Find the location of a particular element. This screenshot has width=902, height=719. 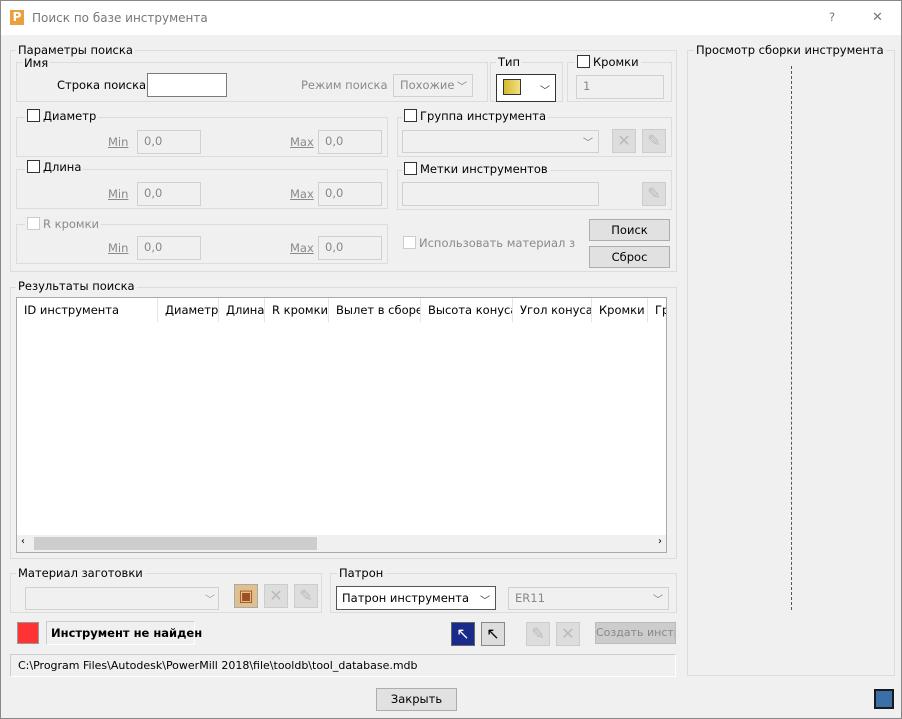

window-title: Поиск по базе инструмента is located at coordinates (120, 18).